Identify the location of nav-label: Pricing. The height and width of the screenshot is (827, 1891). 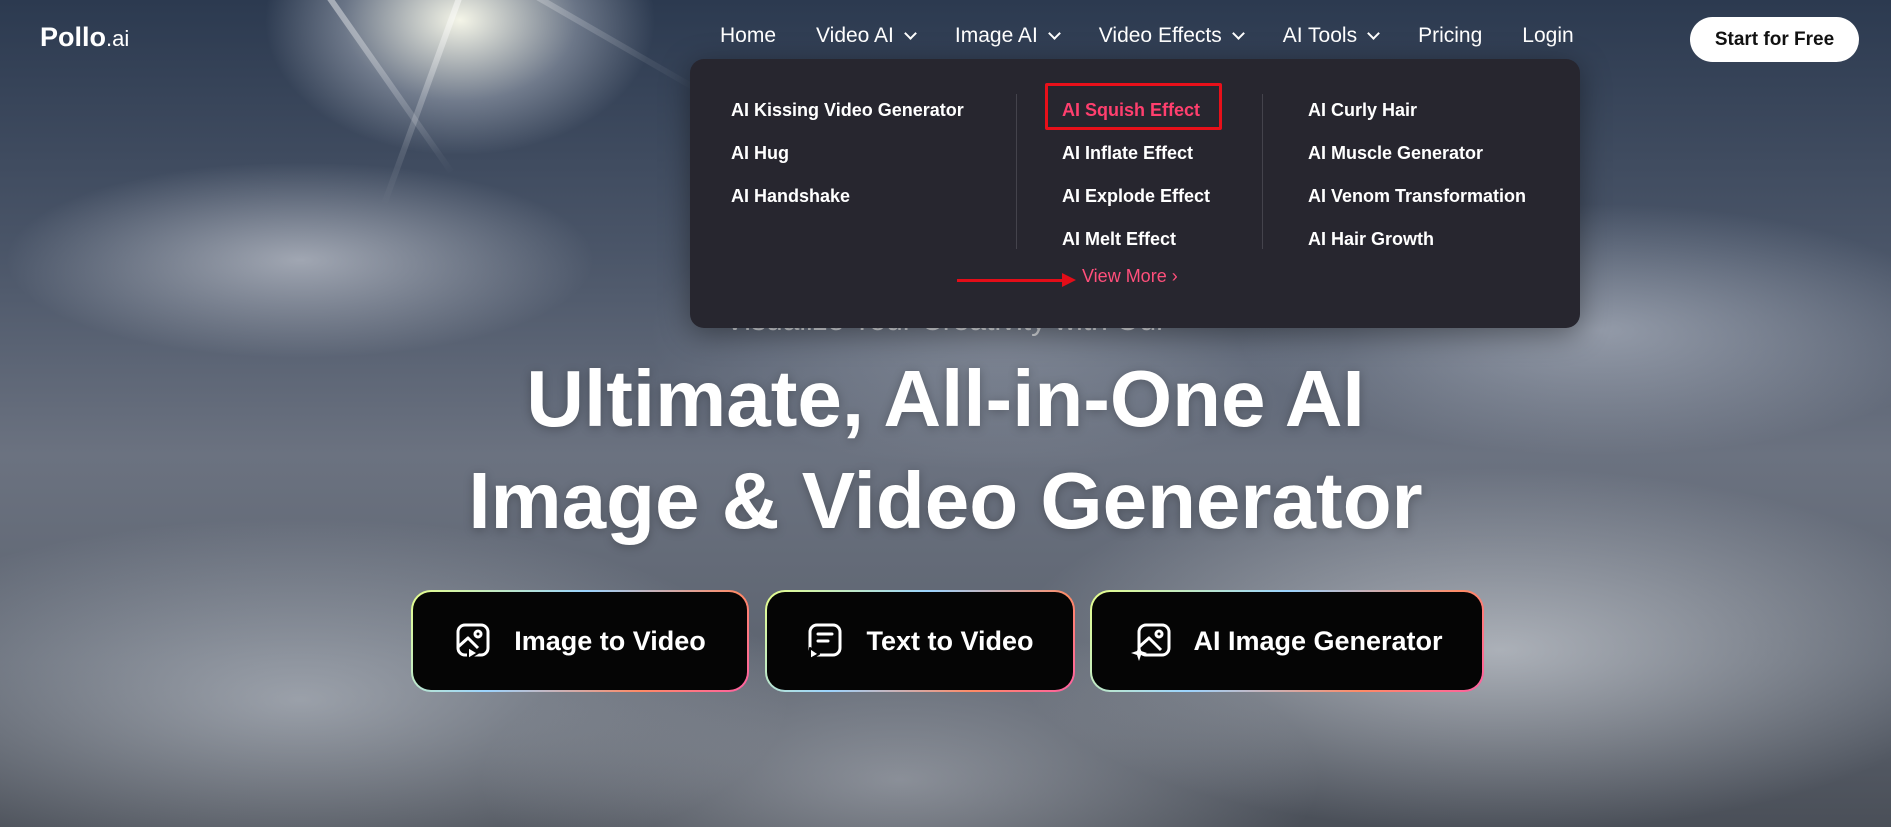
(1450, 35).